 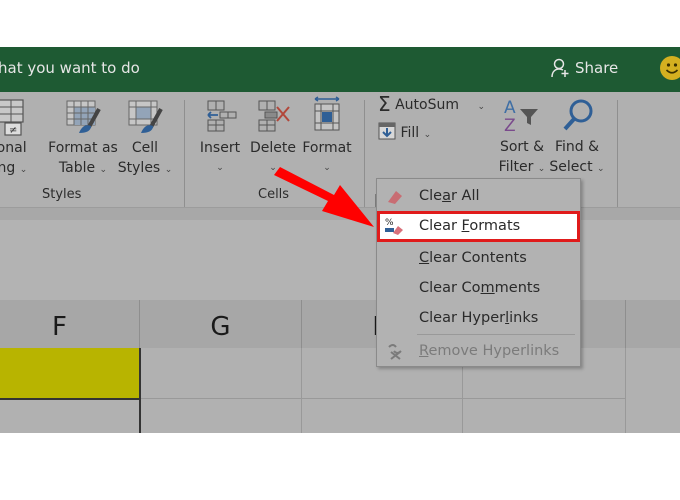 I want to click on sort-filter-button: A Z Sort & Filter ⌄, so click(x=522, y=137).